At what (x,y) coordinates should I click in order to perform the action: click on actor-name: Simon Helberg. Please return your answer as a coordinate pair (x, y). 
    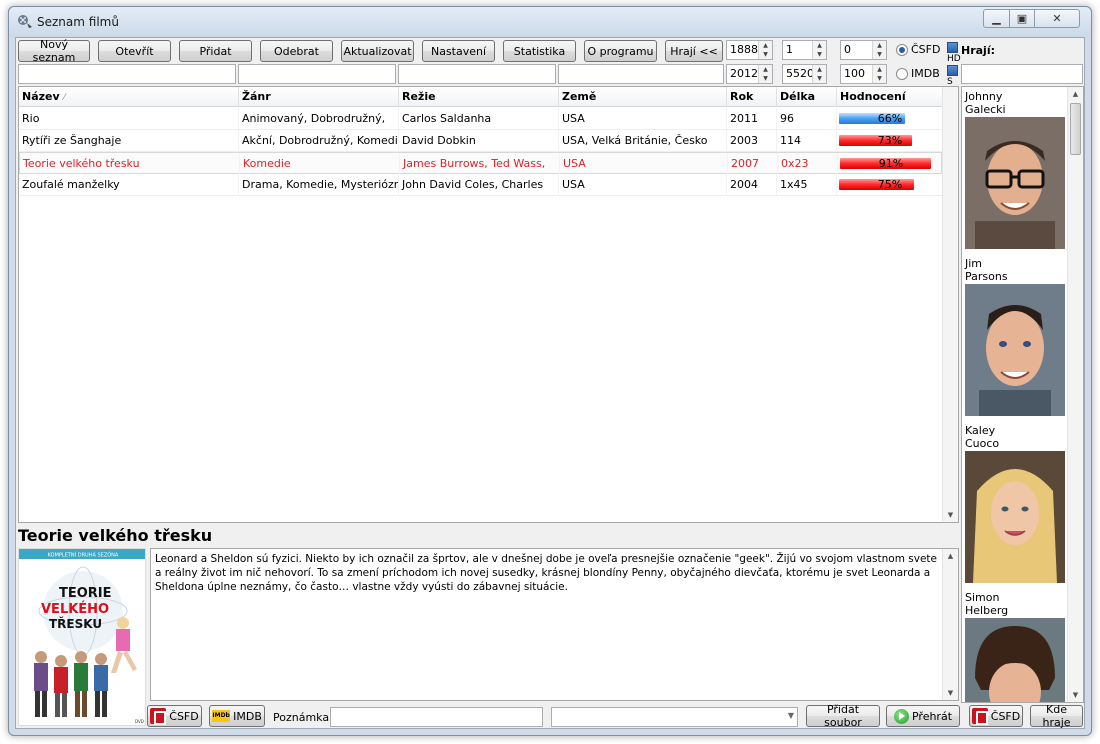
    Looking at the image, I should click on (987, 604).